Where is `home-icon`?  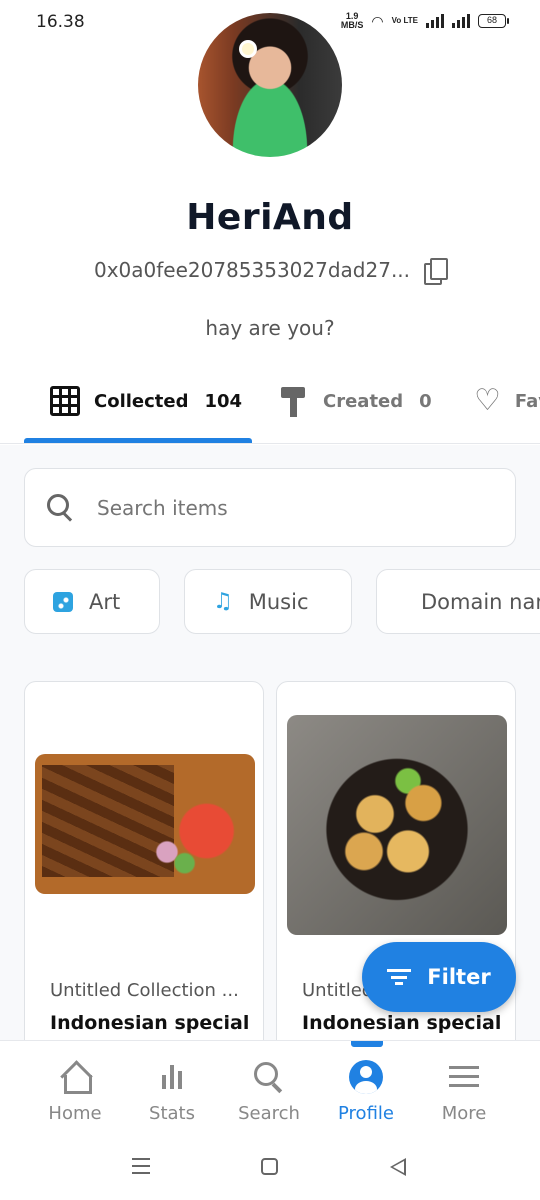 home-icon is located at coordinates (76, 1078).